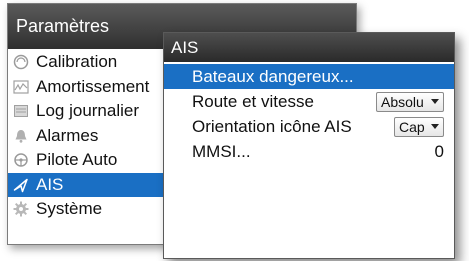 The image size is (469, 261). What do you see at coordinates (50, 184) in the screenshot?
I see `settings-item-label: AIS` at bounding box center [50, 184].